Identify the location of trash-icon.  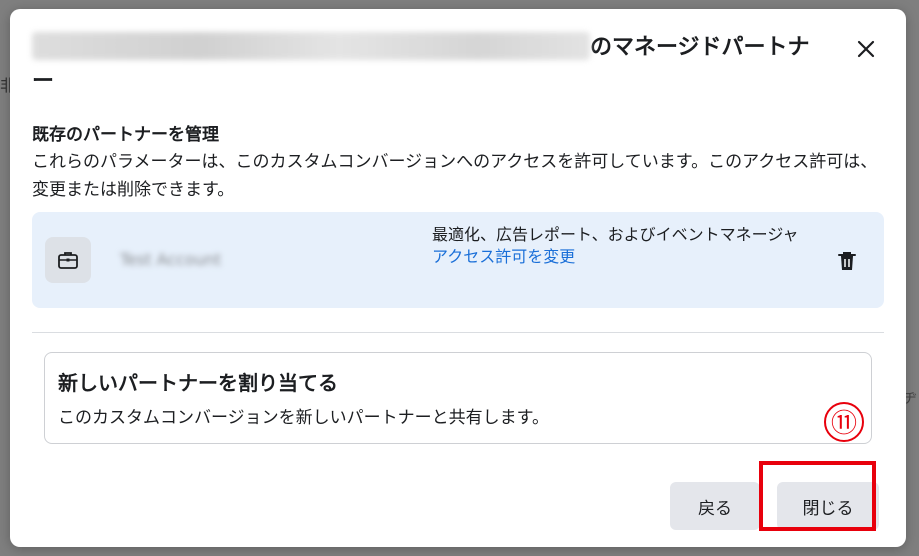
(847, 261).